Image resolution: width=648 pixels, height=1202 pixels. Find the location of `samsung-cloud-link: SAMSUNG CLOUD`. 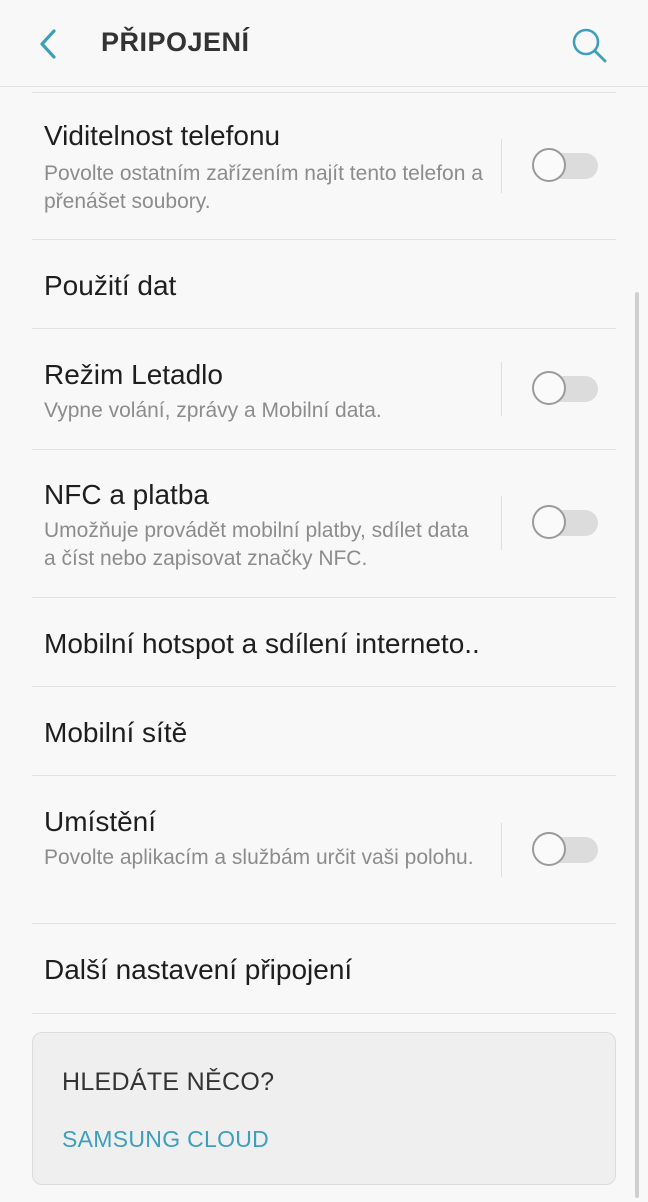

samsung-cloud-link: SAMSUNG CLOUD is located at coordinates (165, 1139).